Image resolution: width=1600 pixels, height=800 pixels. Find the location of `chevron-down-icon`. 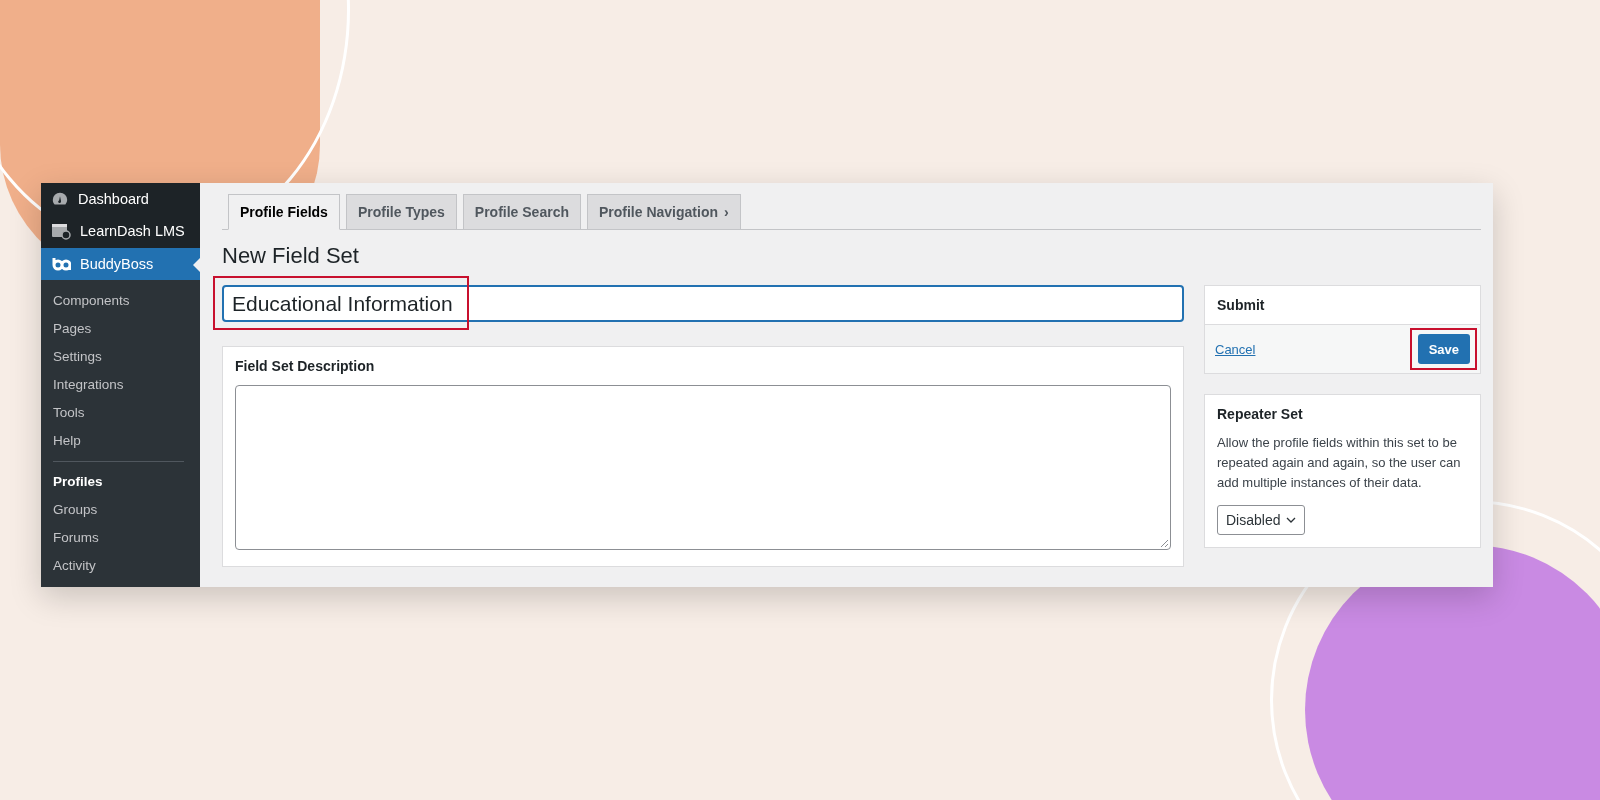

chevron-down-icon is located at coordinates (1291, 520).